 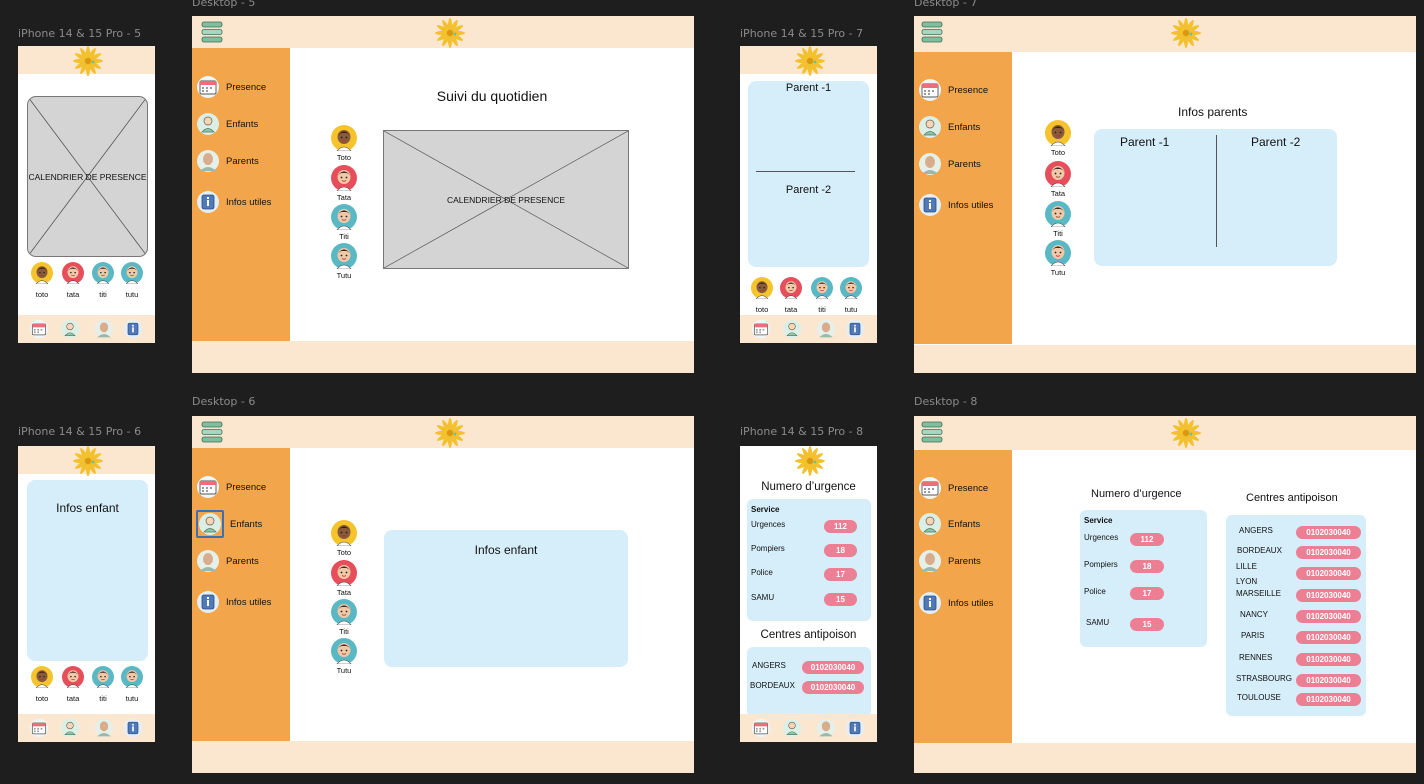 I want to click on sidebar-item-label: Infos utiles, so click(x=971, y=603).